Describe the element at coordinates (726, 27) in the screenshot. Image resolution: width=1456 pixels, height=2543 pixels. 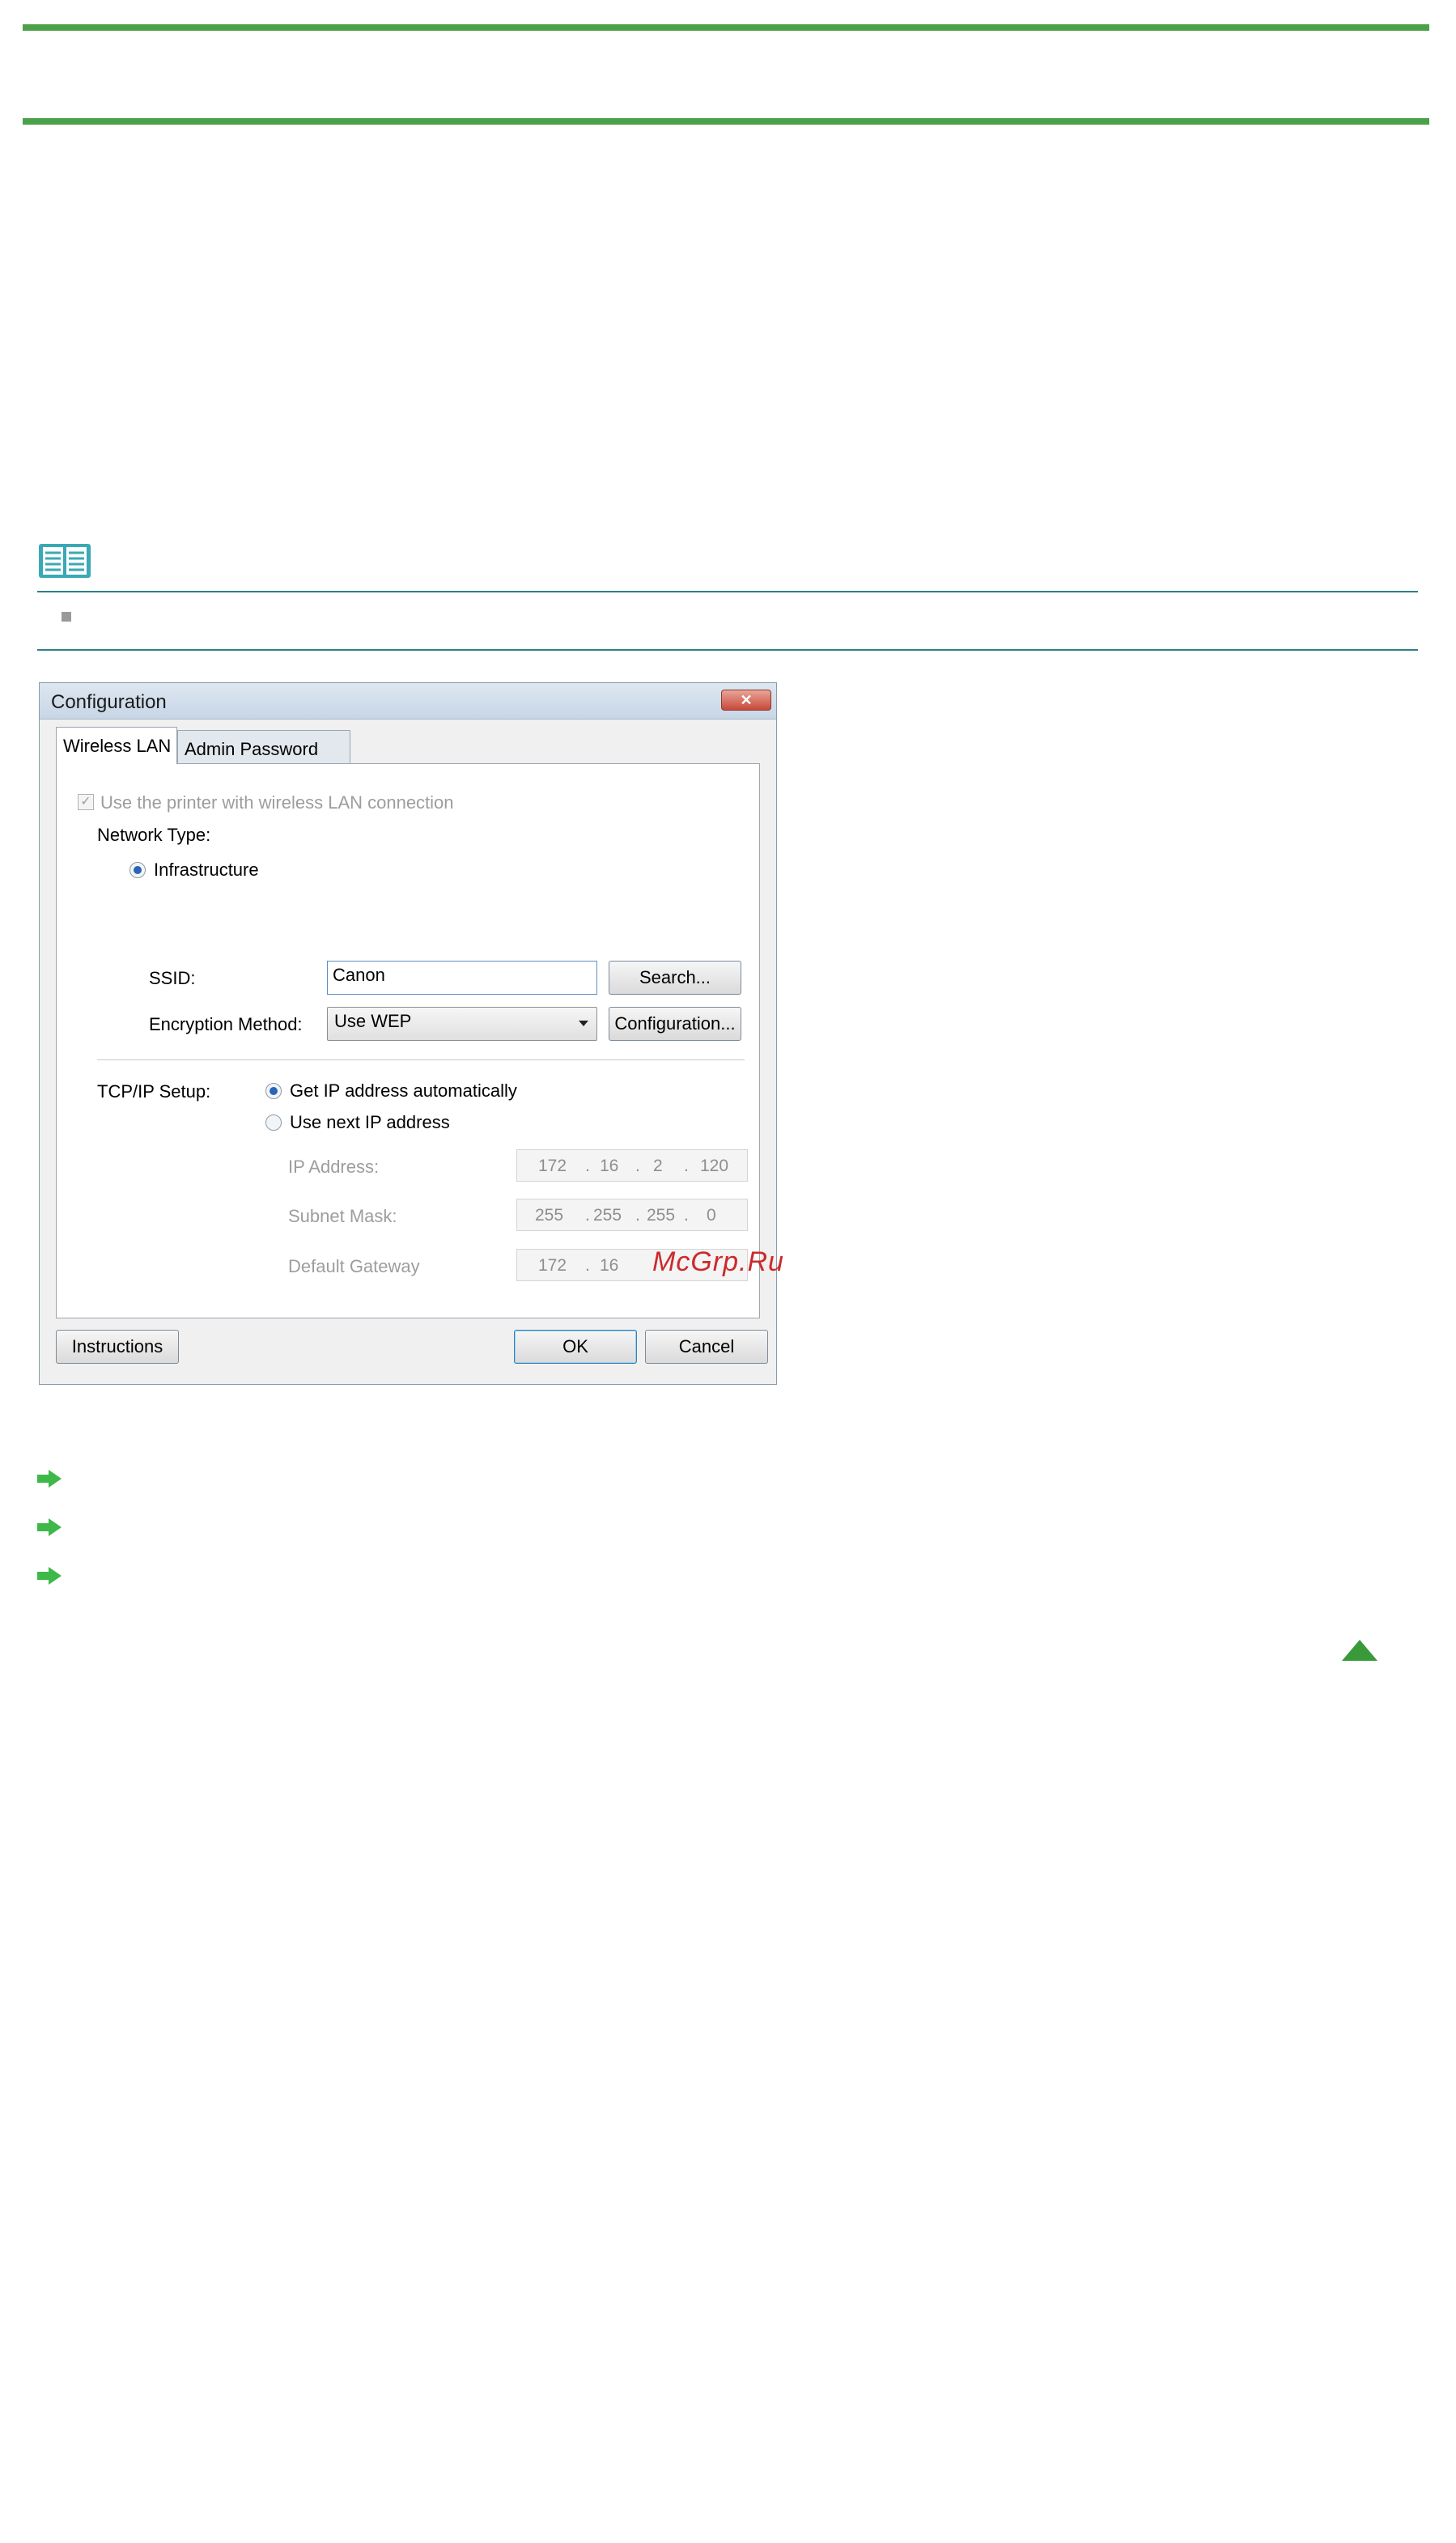
I see `header-rule-top` at that location.